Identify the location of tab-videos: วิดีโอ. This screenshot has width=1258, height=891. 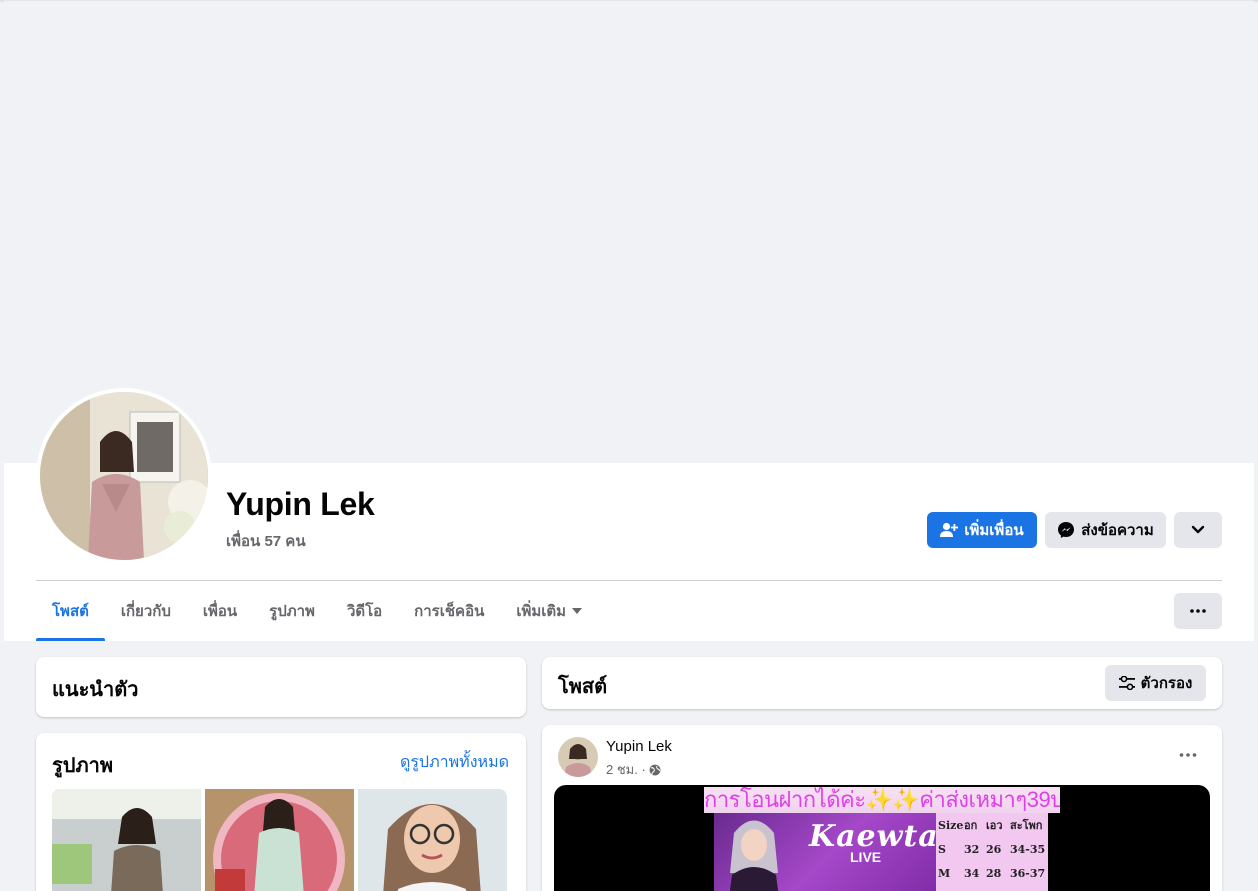
(364, 611).